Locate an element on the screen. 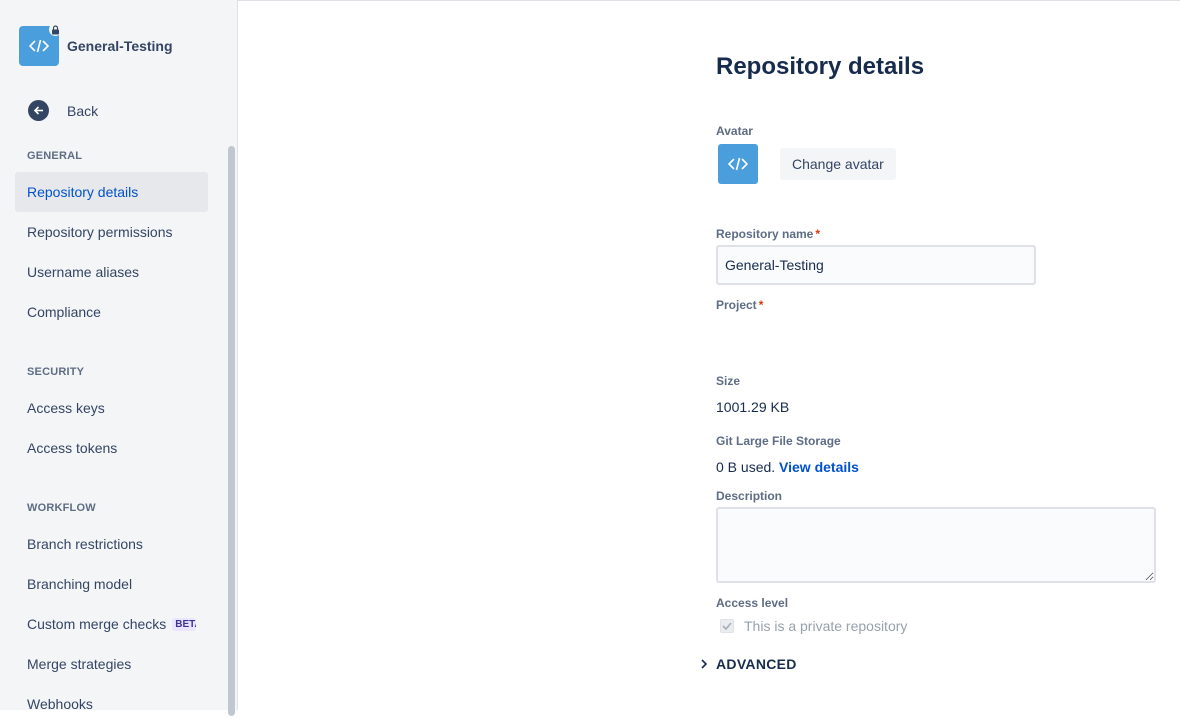  top-divider is located at coordinates (709, 0).